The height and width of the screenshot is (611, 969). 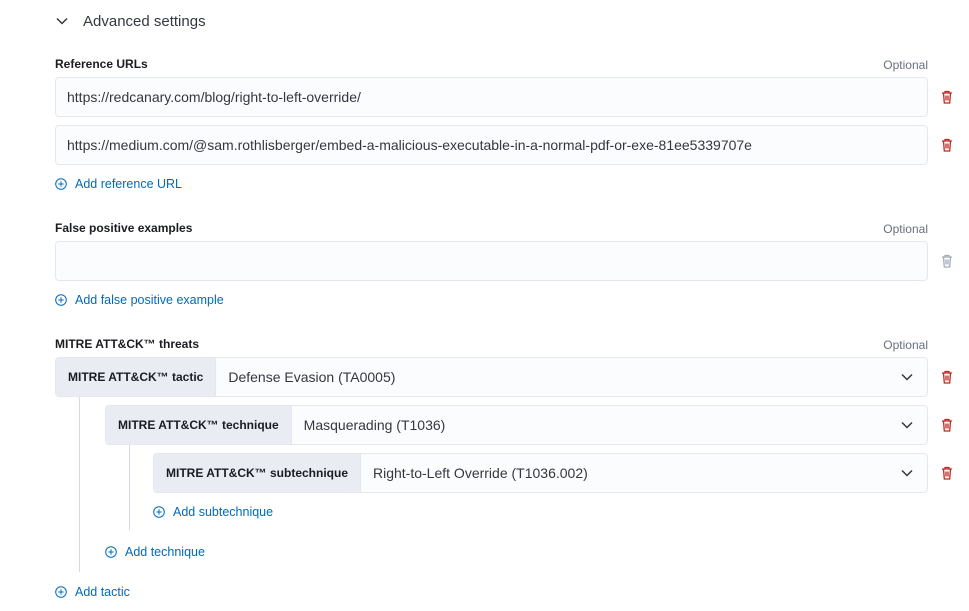 I want to click on mitre-technique-value: Masquerading (T1036), so click(x=374, y=425).